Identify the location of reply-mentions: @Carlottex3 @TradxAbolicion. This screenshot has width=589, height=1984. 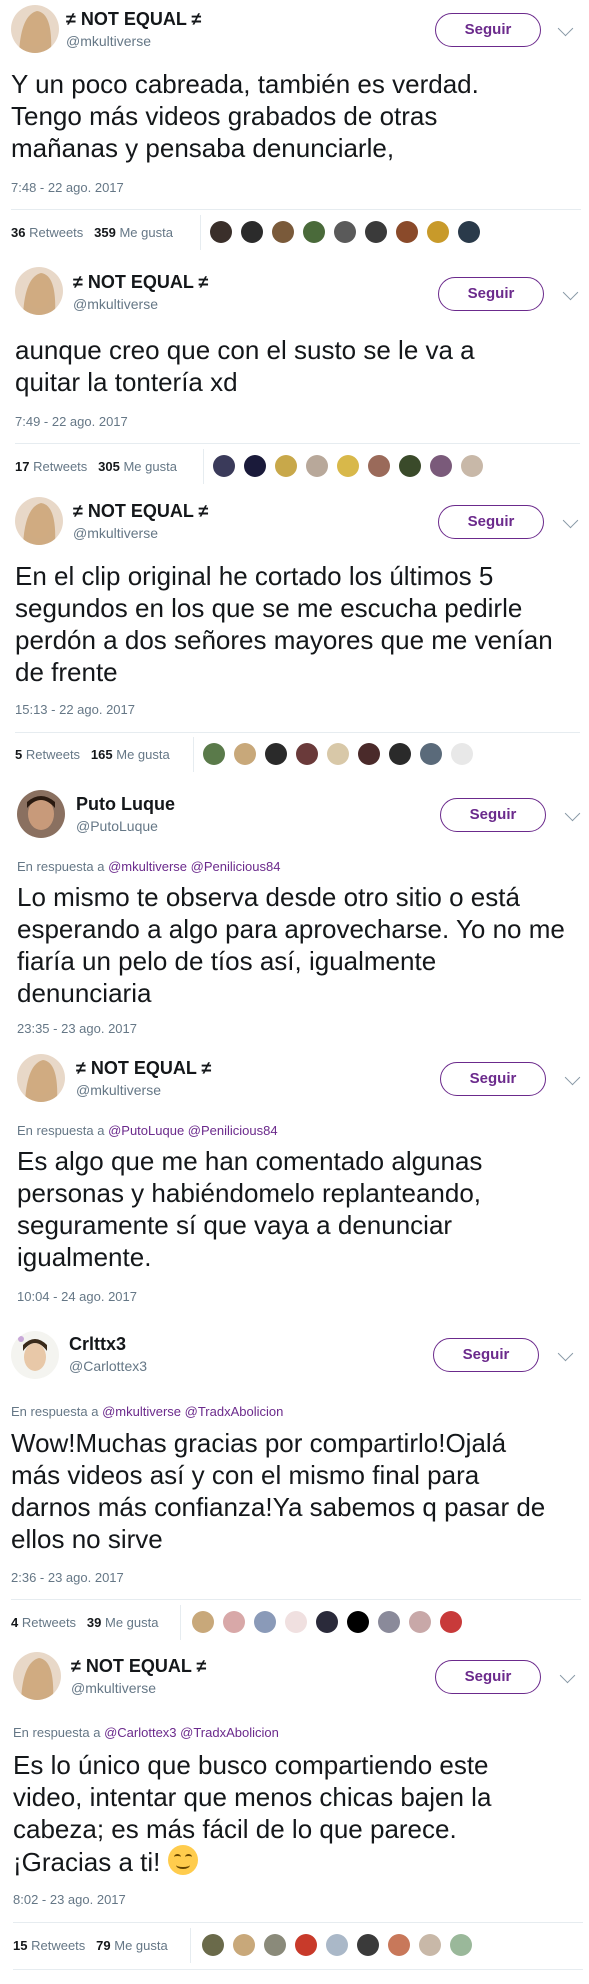
(191, 1732).